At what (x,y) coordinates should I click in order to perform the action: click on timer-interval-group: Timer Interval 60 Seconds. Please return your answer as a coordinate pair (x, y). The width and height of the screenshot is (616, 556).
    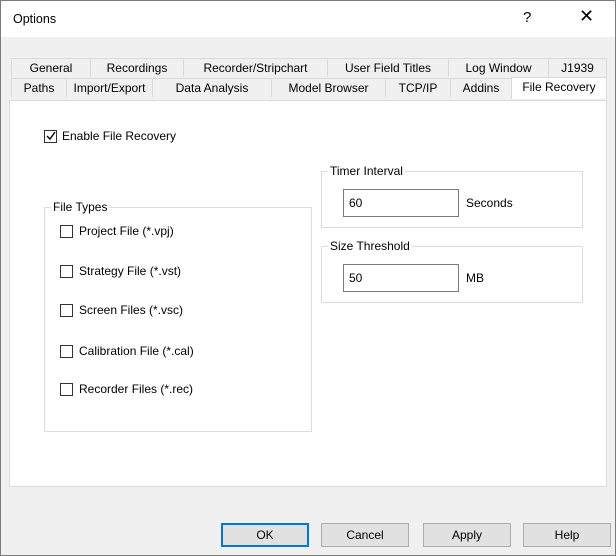
    Looking at the image, I should click on (452, 196).